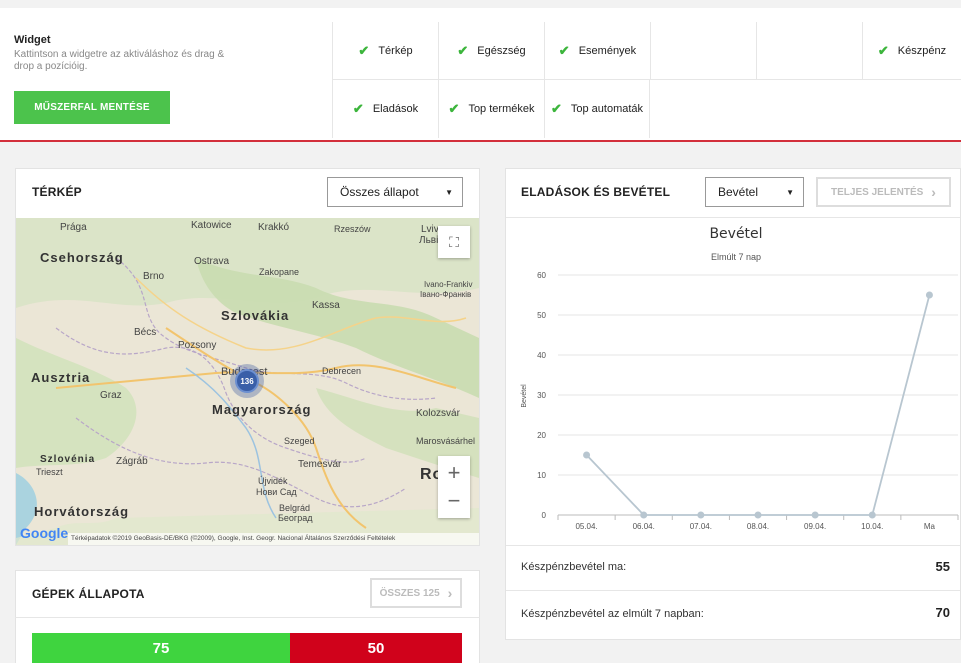 The height and width of the screenshot is (663, 961). Describe the element at coordinates (758, 526) in the screenshot. I see `x-tick-label: 08.04.` at that location.